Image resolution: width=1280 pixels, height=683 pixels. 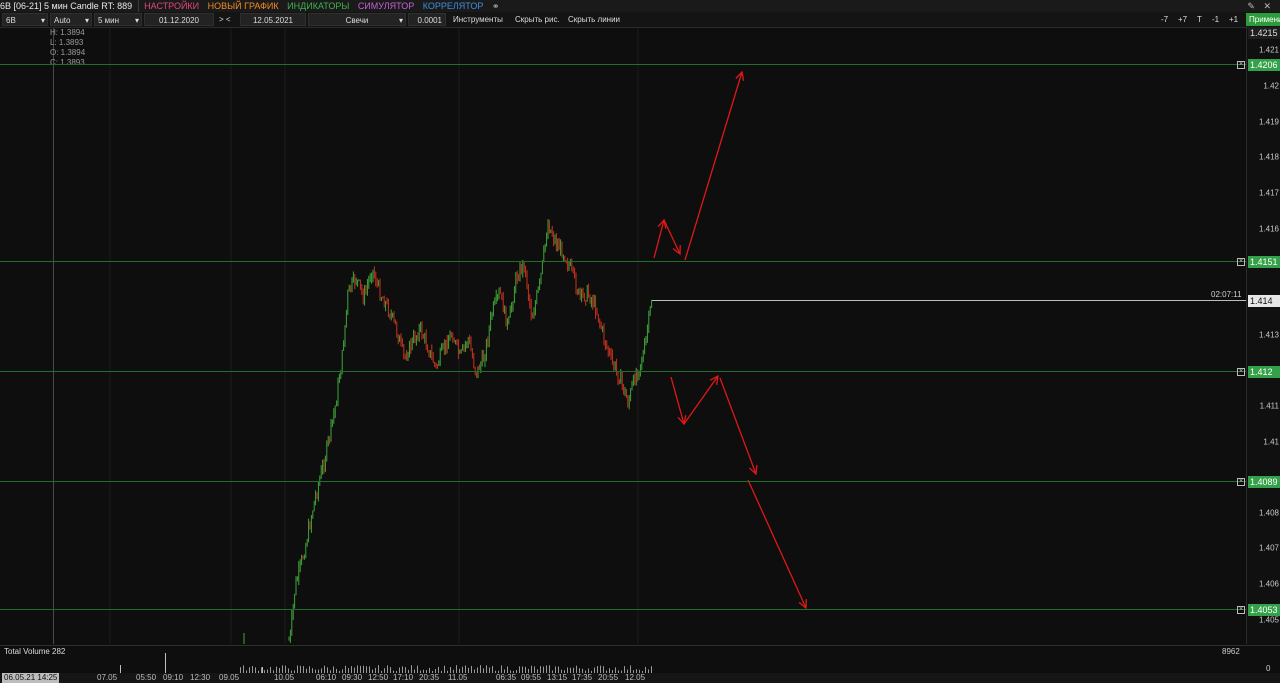 What do you see at coordinates (107, 677) in the screenshot?
I see `time-label: 07.05` at bounding box center [107, 677].